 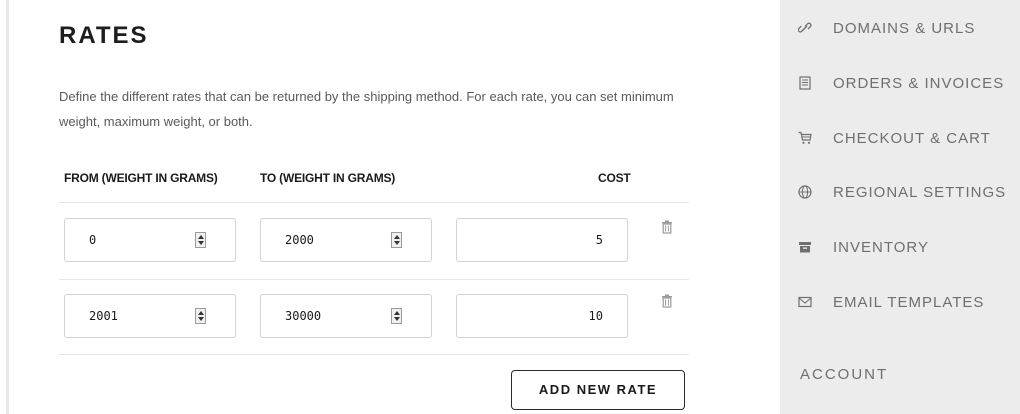 What do you see at coordinates (599, 240) in the screenshot?
I see `cost-value: 5` at bounding box center [599, 240].